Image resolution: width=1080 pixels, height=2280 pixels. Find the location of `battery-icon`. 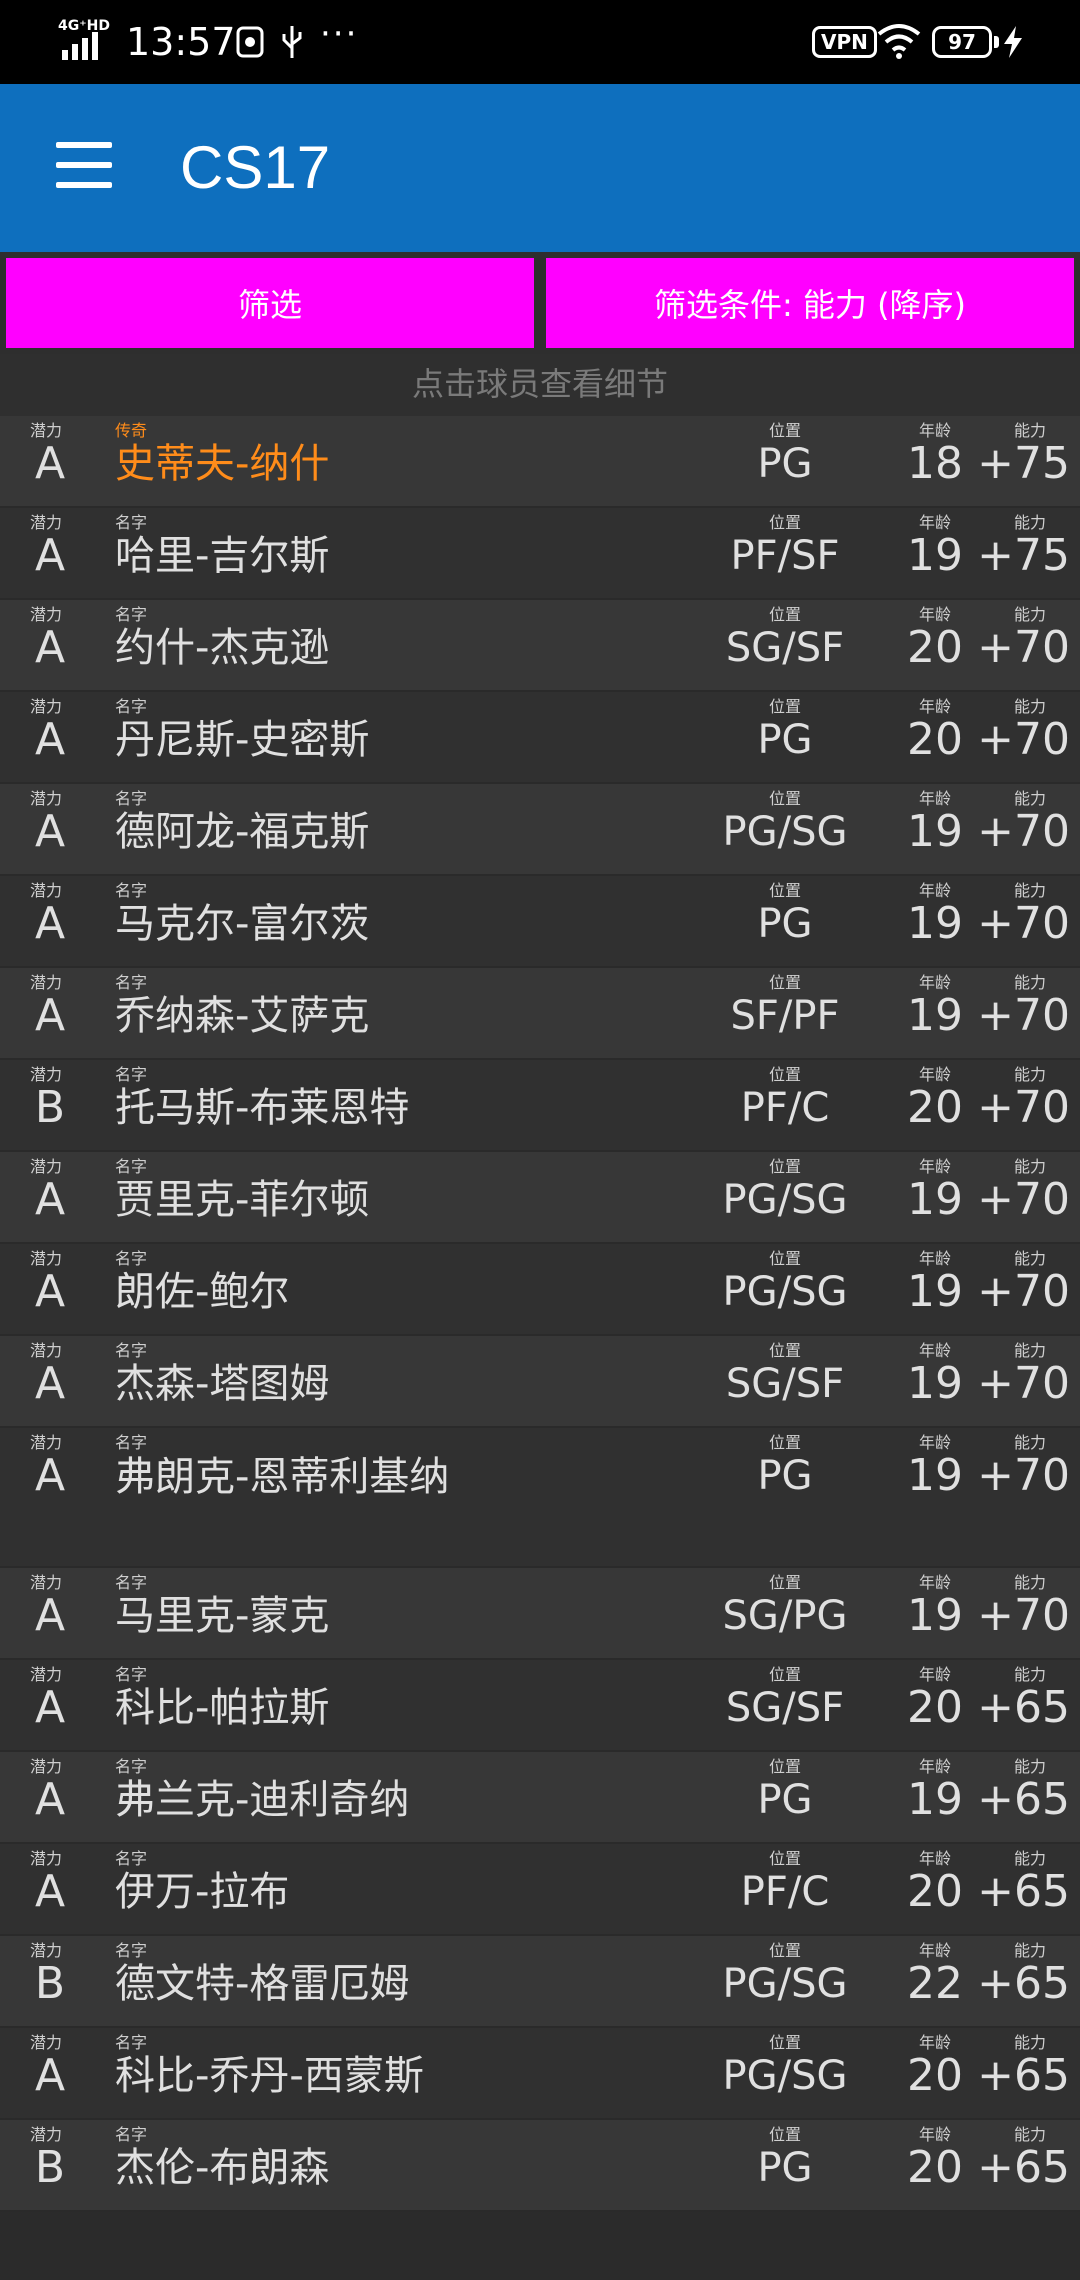

battery-icon is located at coordinates (996, 42).